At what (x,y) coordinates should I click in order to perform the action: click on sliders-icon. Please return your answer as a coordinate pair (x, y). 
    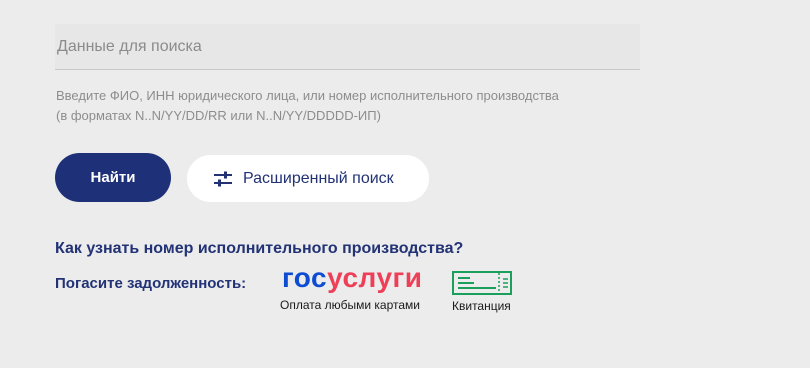
    Looking at the image, I should click on (223, 179).